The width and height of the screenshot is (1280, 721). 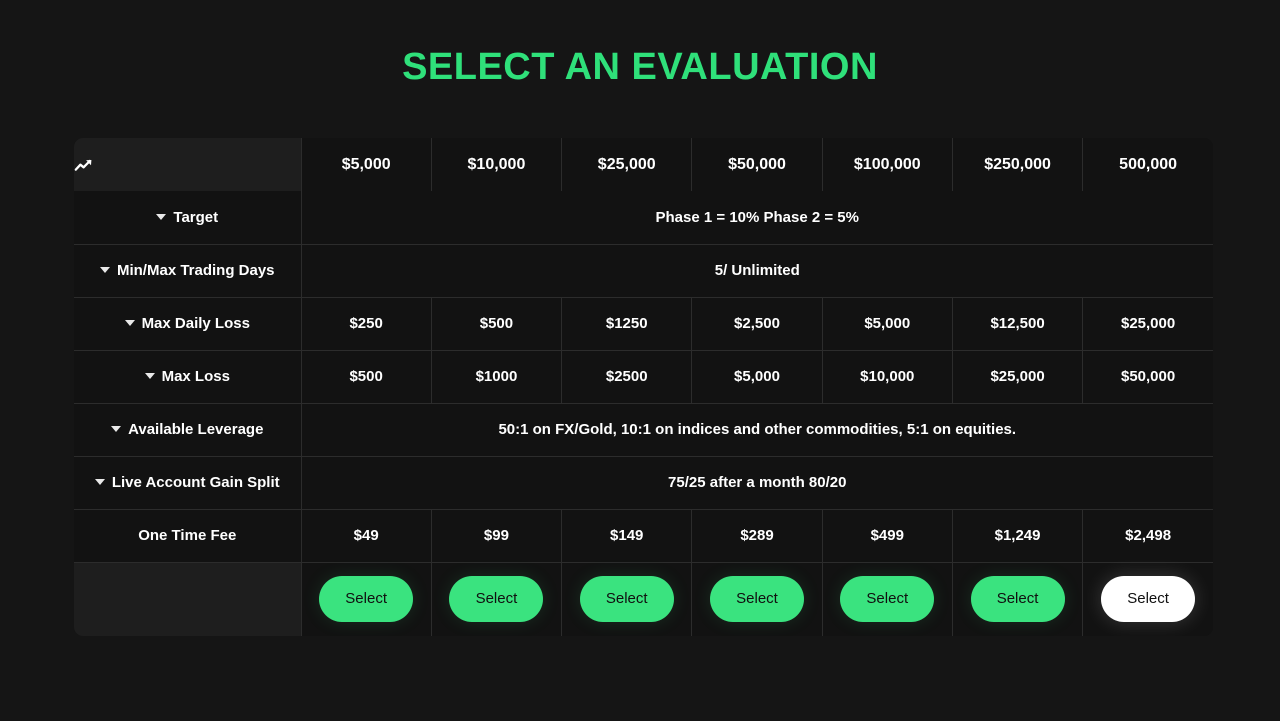 I want to click on select-button-25000: Select, so click(x=626, y=599).